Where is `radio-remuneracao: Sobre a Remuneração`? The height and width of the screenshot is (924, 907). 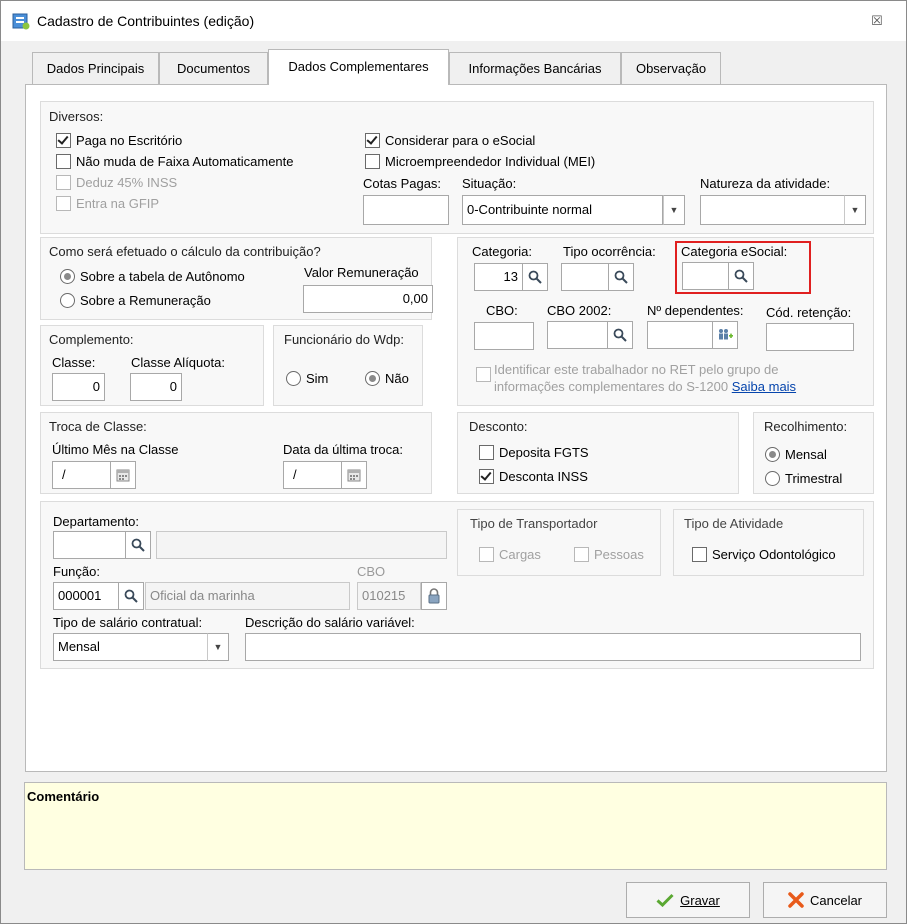
radio-remuneracao: Sobre a Remuneração is located at coordinates (135, 300).